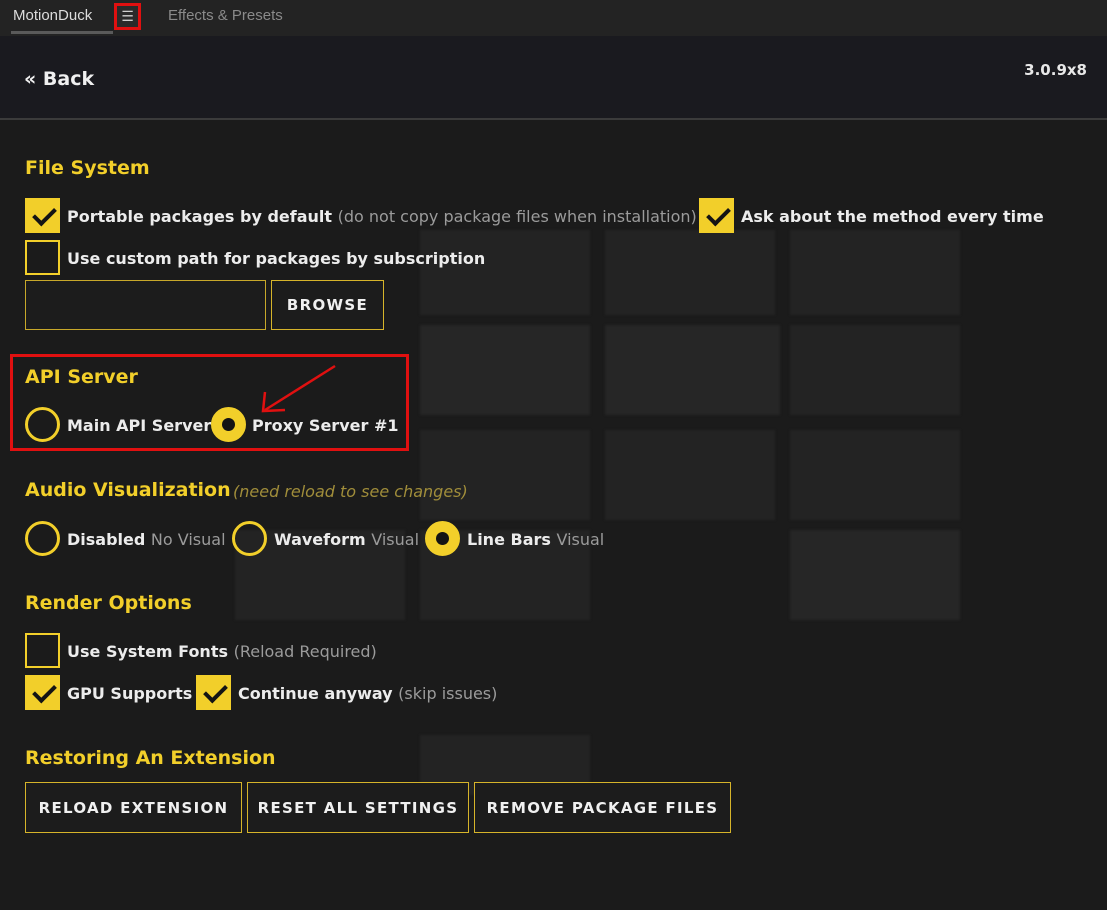 This screenshot has height=910, width=1107. I want to click on proxy-server-label: Proxy Server #1, so click(325, 425).